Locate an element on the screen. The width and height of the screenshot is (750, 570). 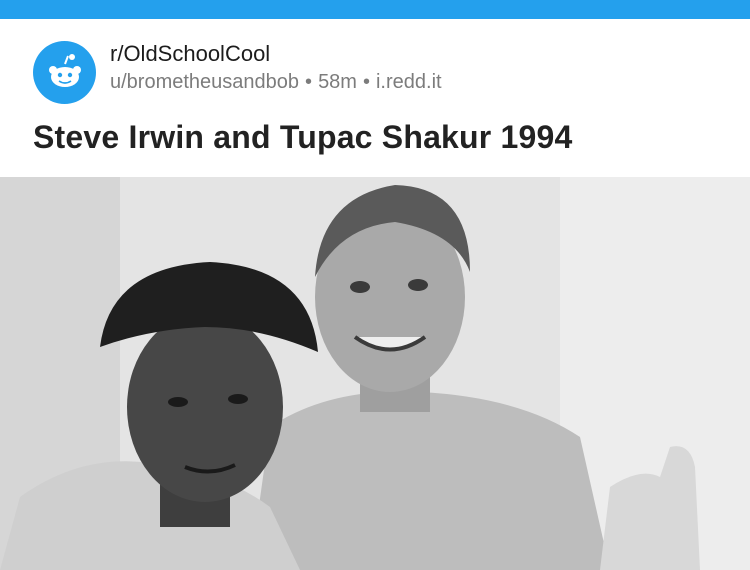
reddit-alien-icon is located at coordinates (64, 72).